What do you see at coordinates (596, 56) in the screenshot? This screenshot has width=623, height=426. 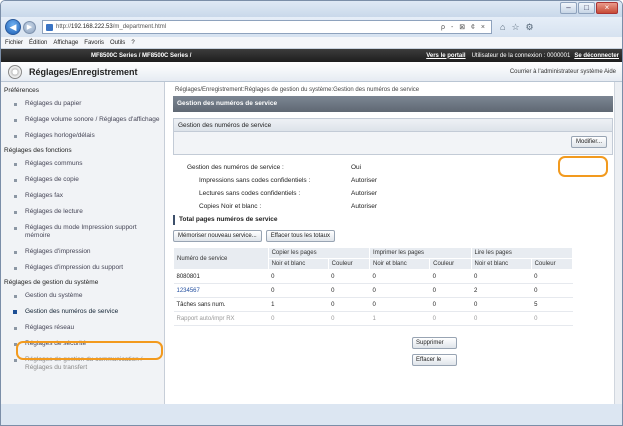 I see `logout-link: Se déconnecter` at bounding box center [596, 56].